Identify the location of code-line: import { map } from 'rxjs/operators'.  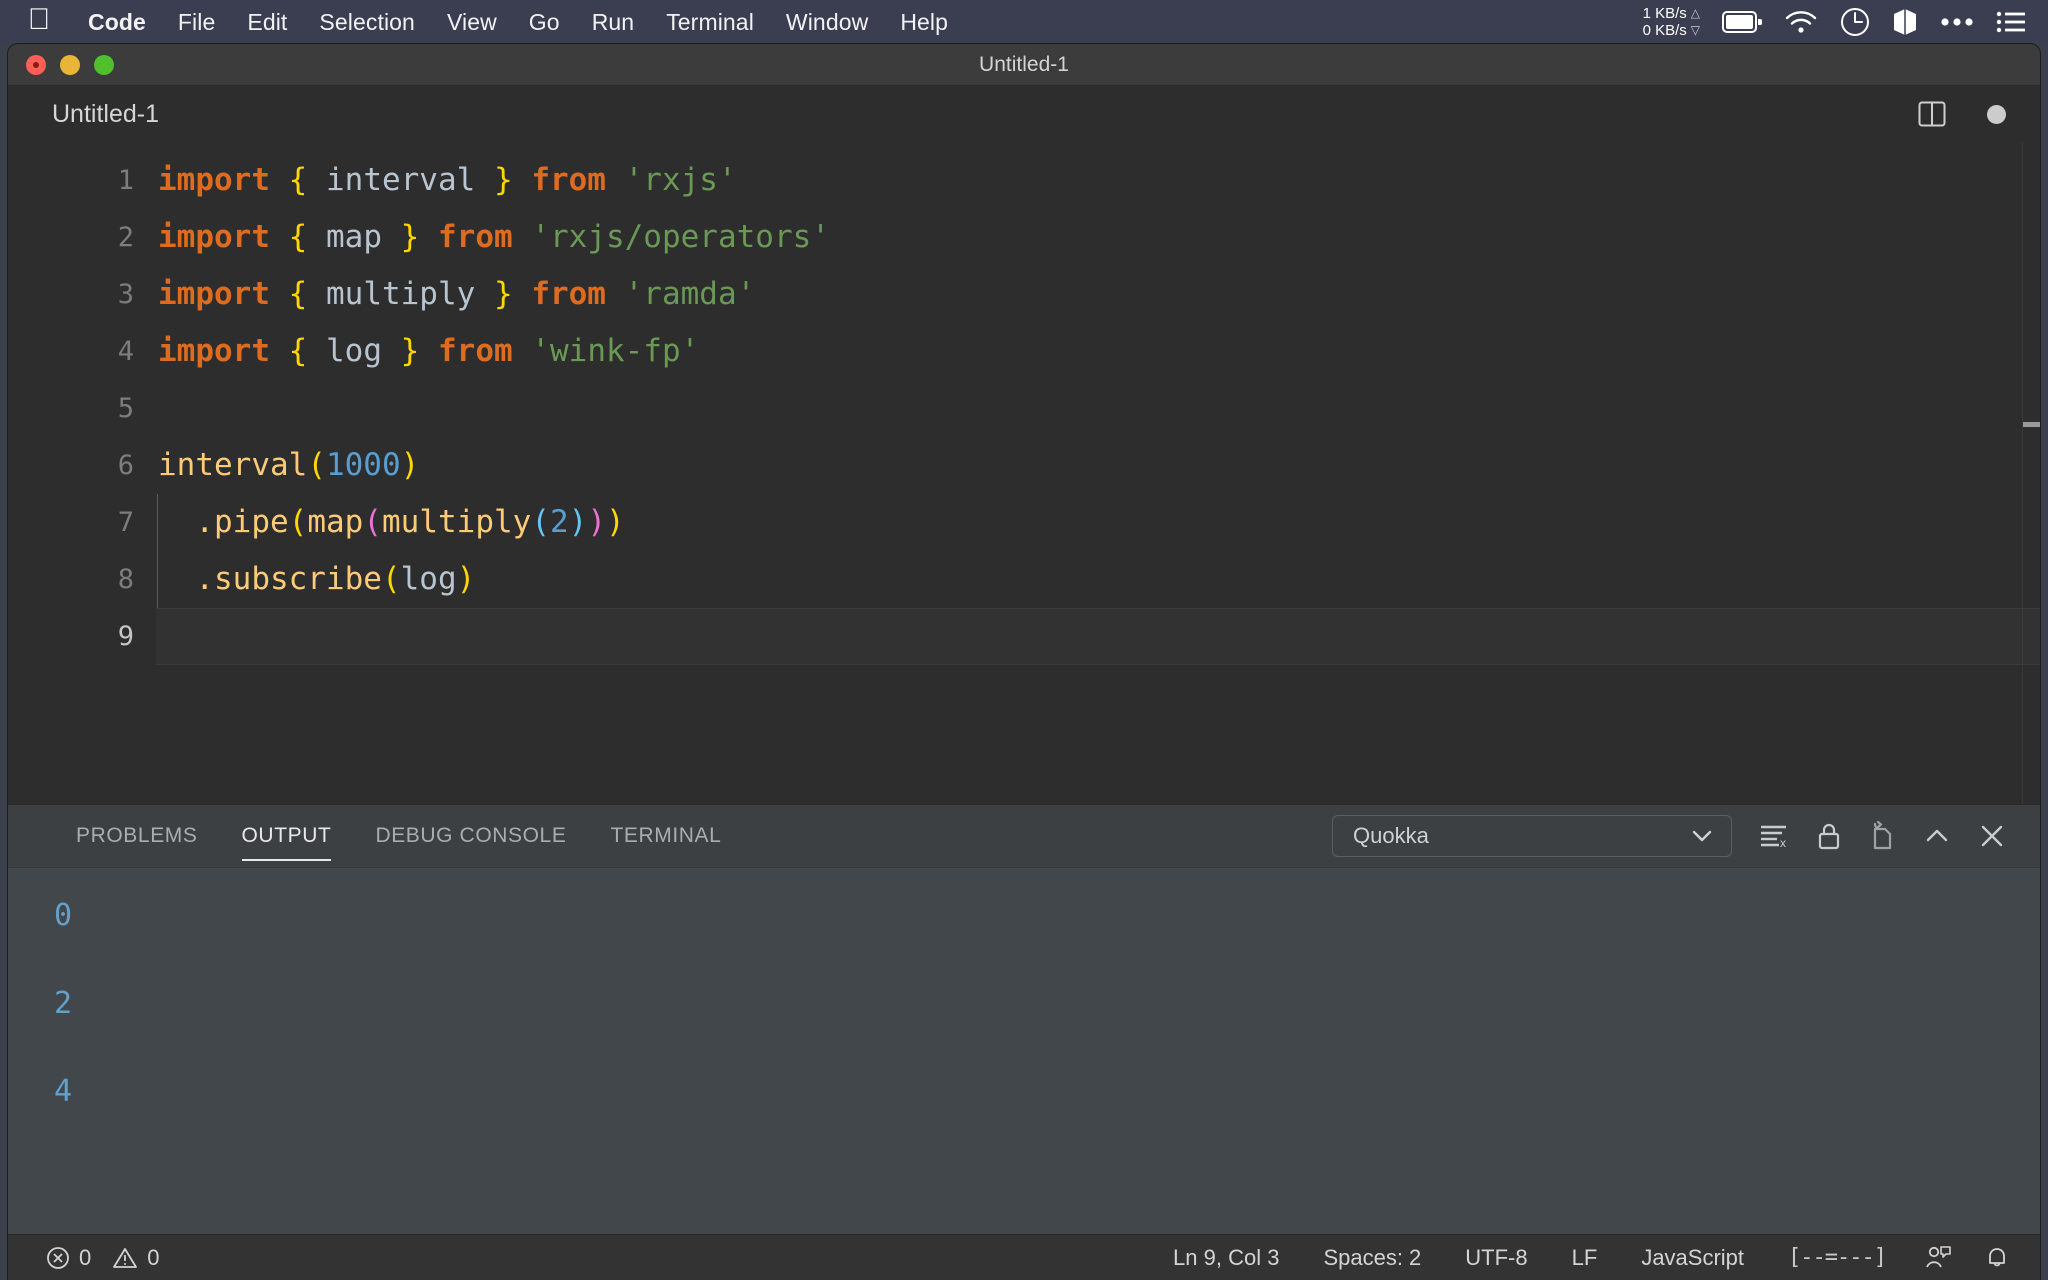
(1098, 237).